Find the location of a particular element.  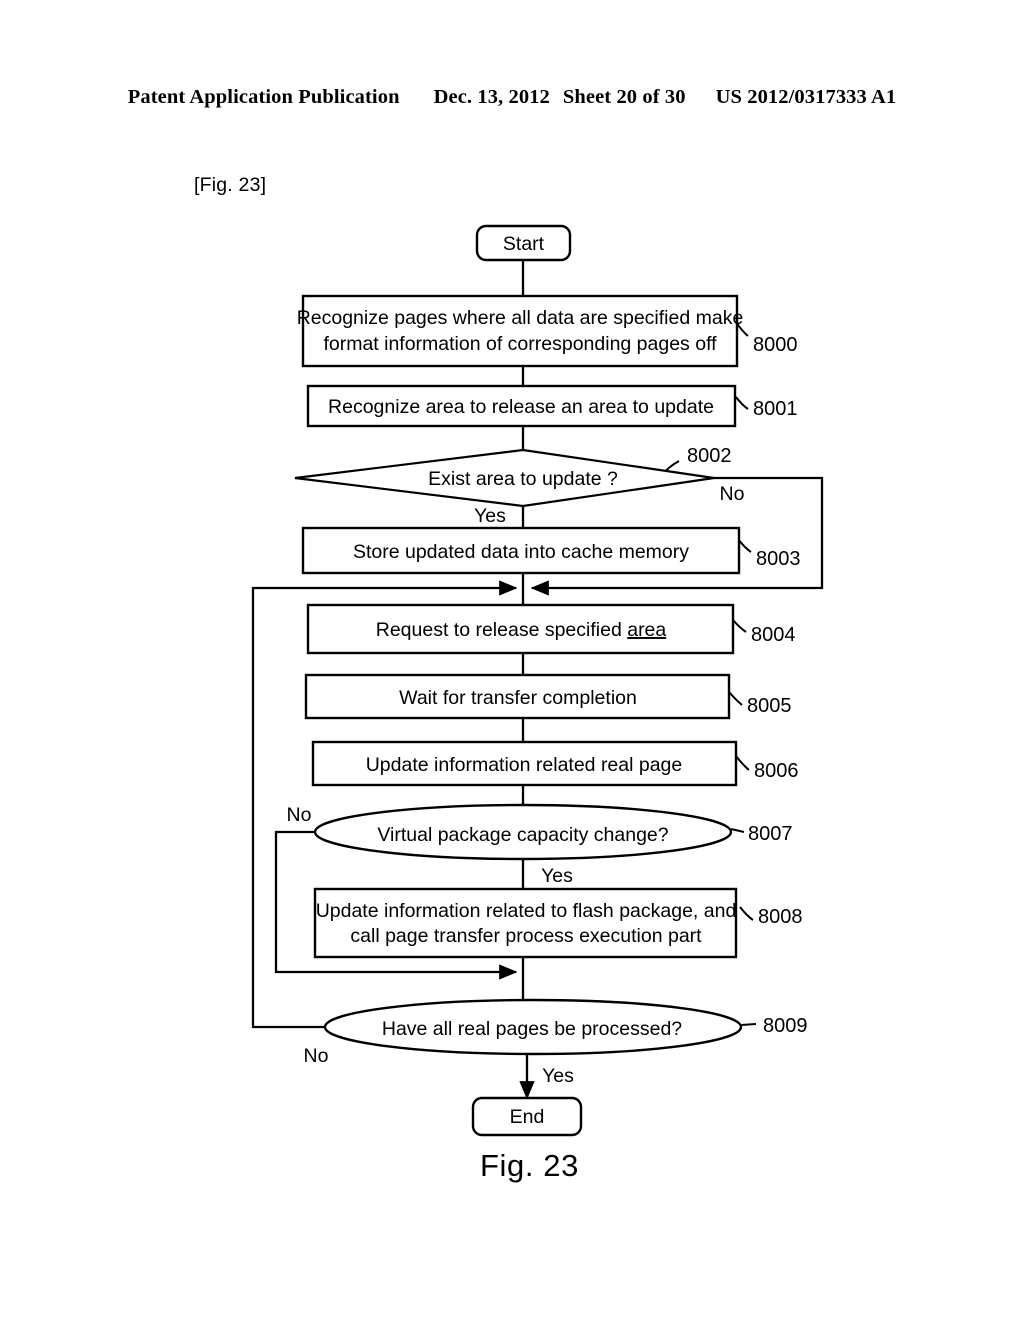

ref-8004: 8004 is located at coordinates (773, 635).